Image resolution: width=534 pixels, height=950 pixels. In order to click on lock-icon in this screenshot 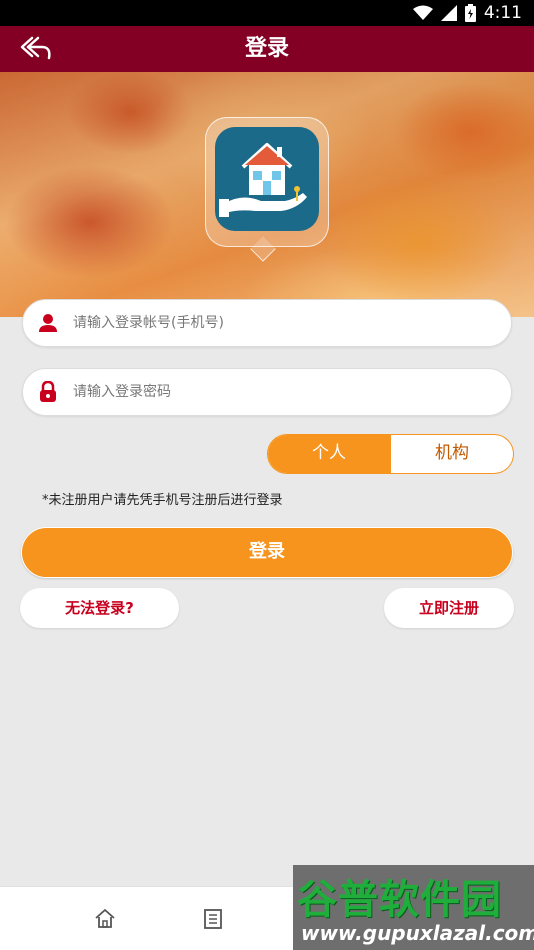, I will do `click(48, 391)`.